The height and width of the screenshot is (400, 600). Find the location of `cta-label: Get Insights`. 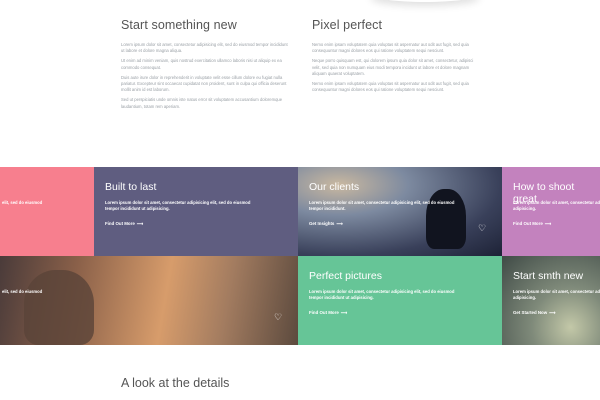

cta-label: Get Insights is located at coordinates (322, 223).